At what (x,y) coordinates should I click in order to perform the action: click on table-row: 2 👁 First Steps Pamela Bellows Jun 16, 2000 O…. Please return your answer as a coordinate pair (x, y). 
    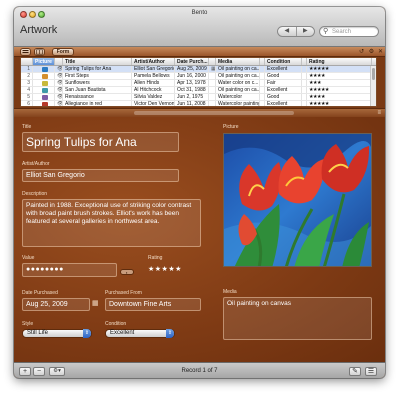
    Looking at the image, I should click on (198, 76).